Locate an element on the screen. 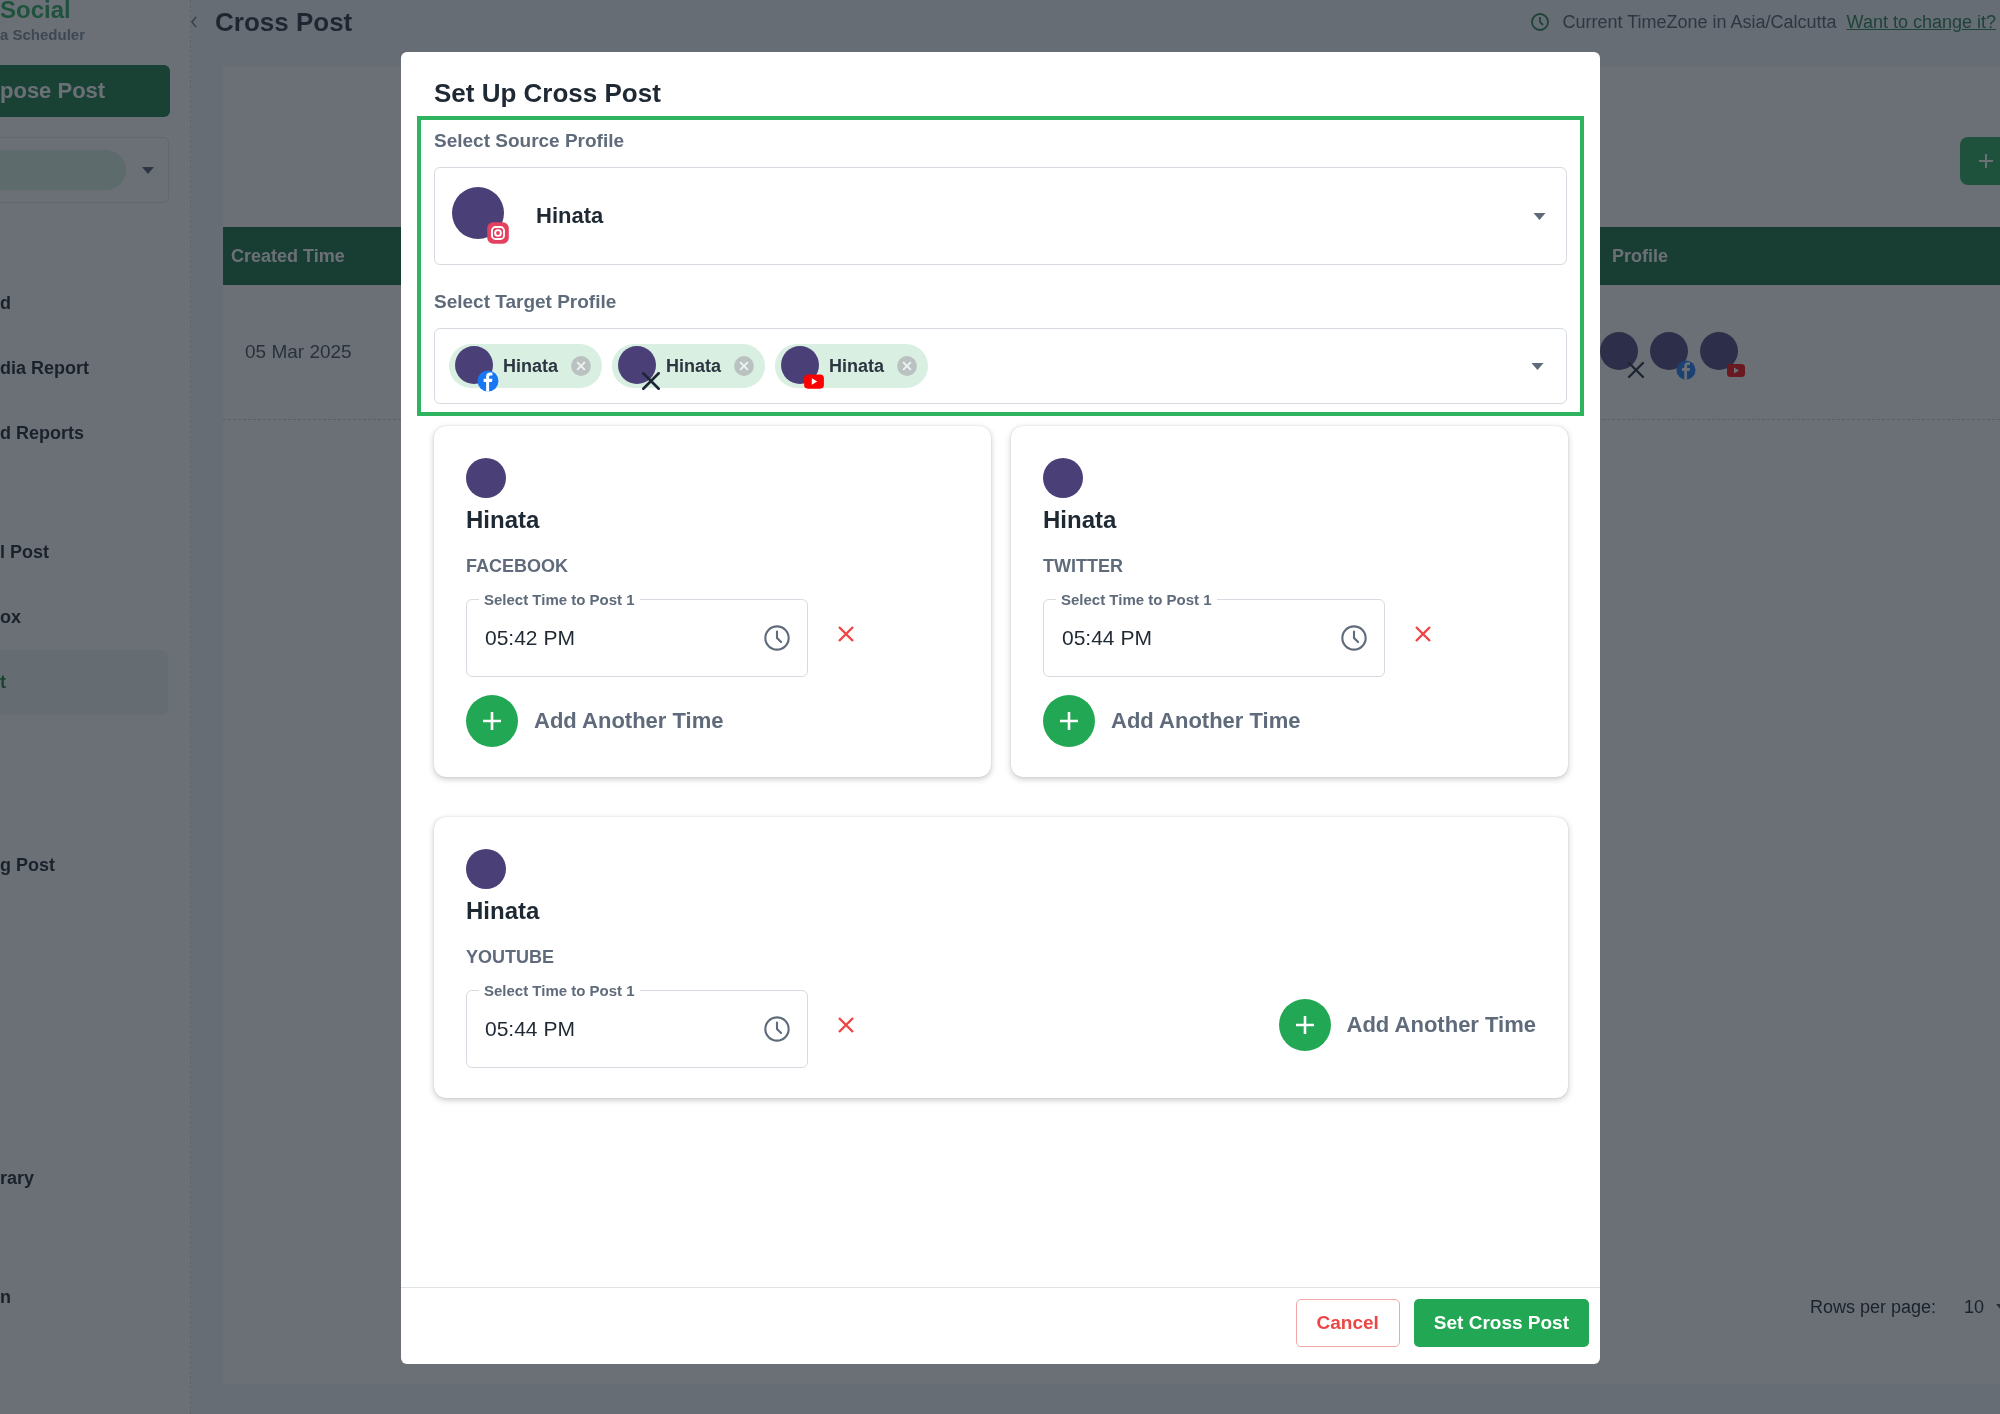 The height and width of the screenshot is (1414, 2000). time-field: Select Time to Post 1 05:42 PM is located at coordinates (637, 634).